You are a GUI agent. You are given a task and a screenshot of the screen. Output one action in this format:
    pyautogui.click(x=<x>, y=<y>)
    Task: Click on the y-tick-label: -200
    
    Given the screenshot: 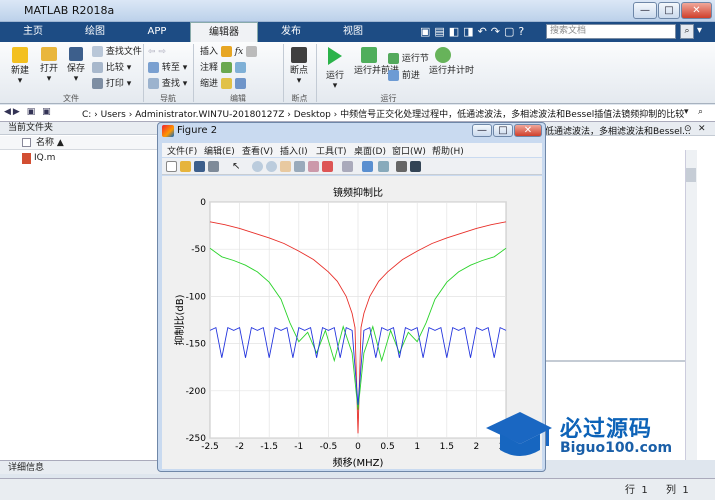 What is the action you would take?
    pyautogui.click(x=196, y=392)
    